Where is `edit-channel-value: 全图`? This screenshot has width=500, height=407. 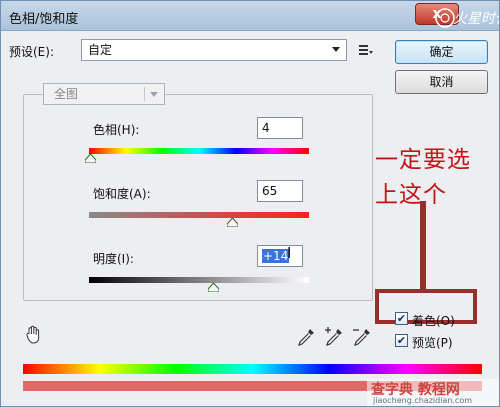
edit-channel-value: 全图 is located at coordinates (66, 94).